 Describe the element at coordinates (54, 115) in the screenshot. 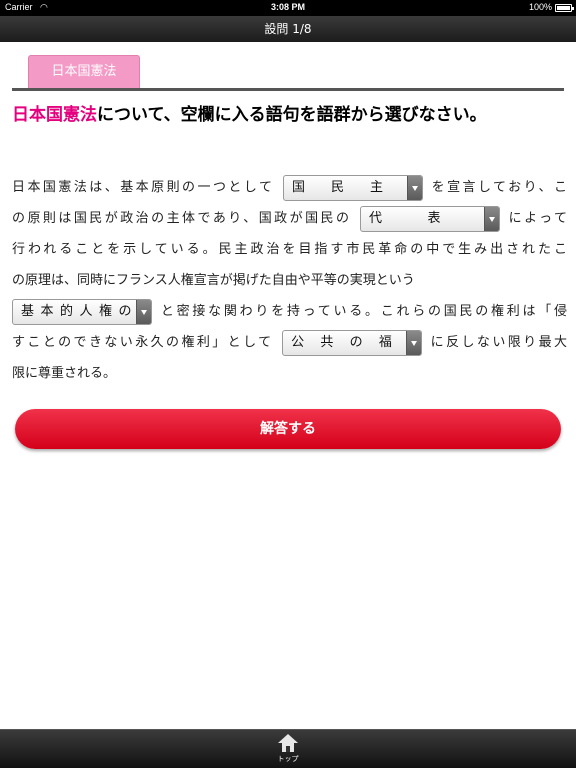

I see `question-subject: 日本国憲法` at that location.